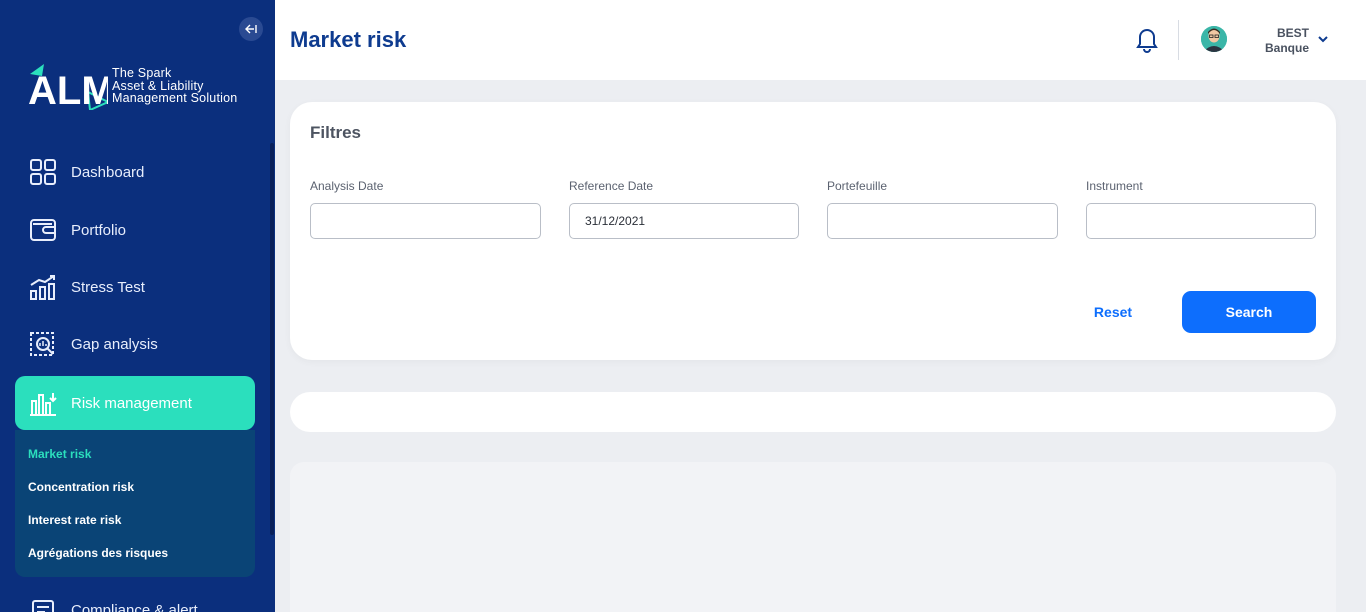 The image size is (1366, 612). Describe the element at coordinates (131, 403) in the screenshot. I see `sidebar-item-label: Risk management` at that location.